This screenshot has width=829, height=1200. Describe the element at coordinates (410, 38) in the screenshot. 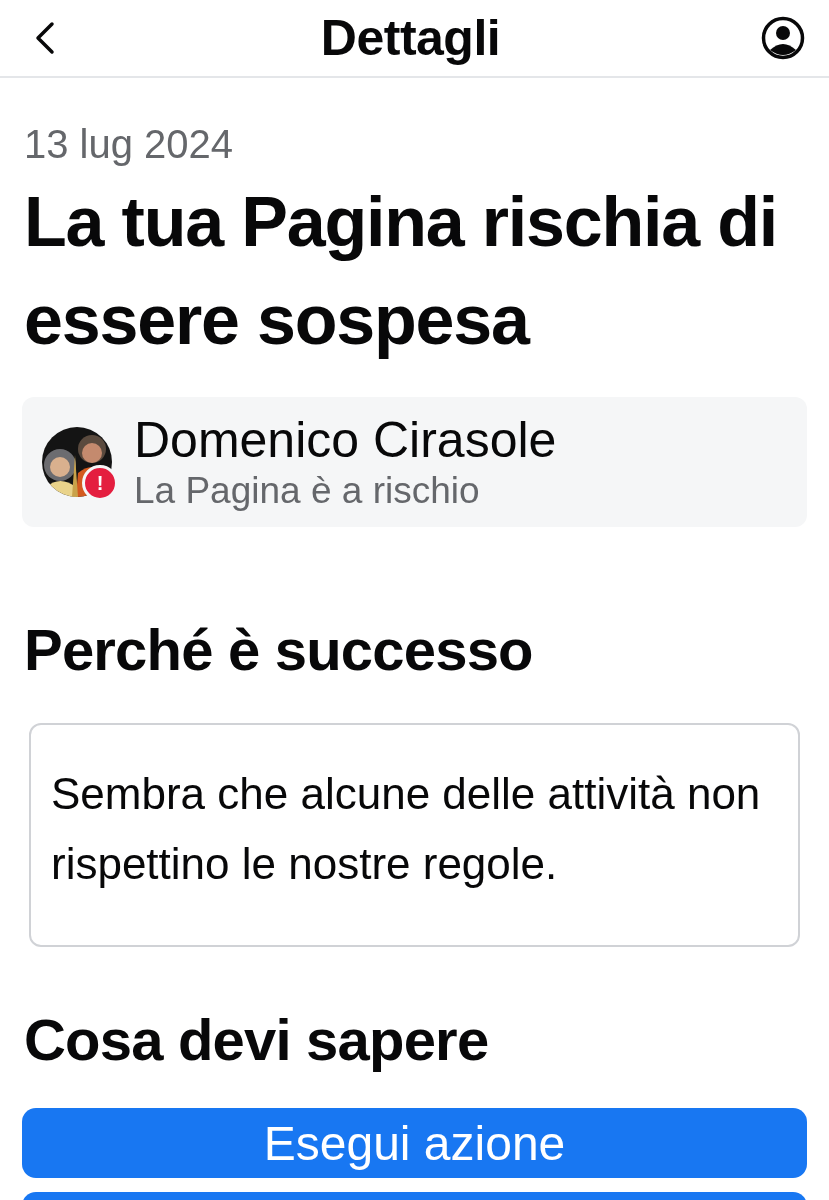

I see `page-title: Dettagli` at that location.